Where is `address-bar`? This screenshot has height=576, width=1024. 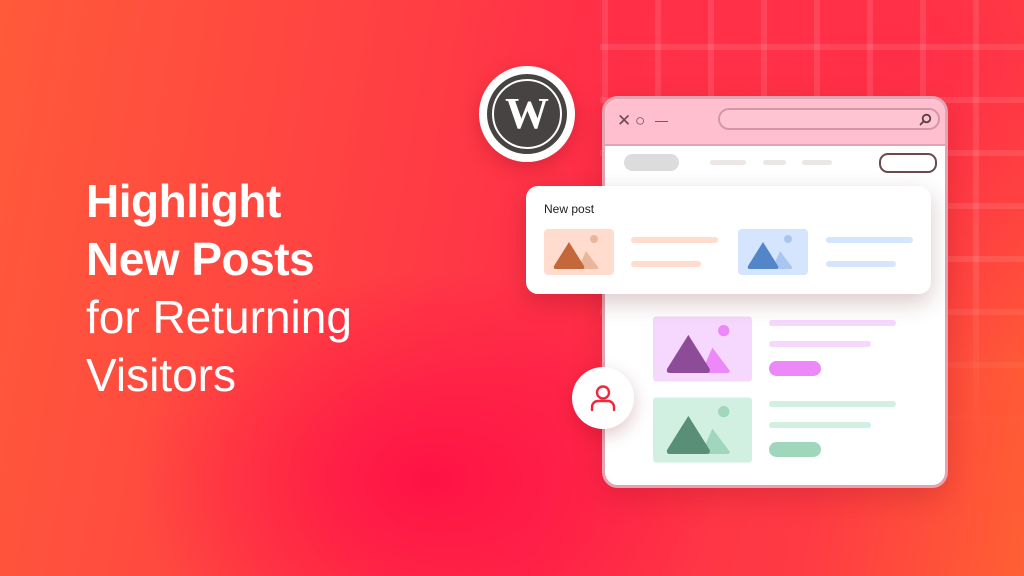 address-bar is located at coordinates (829, 119).